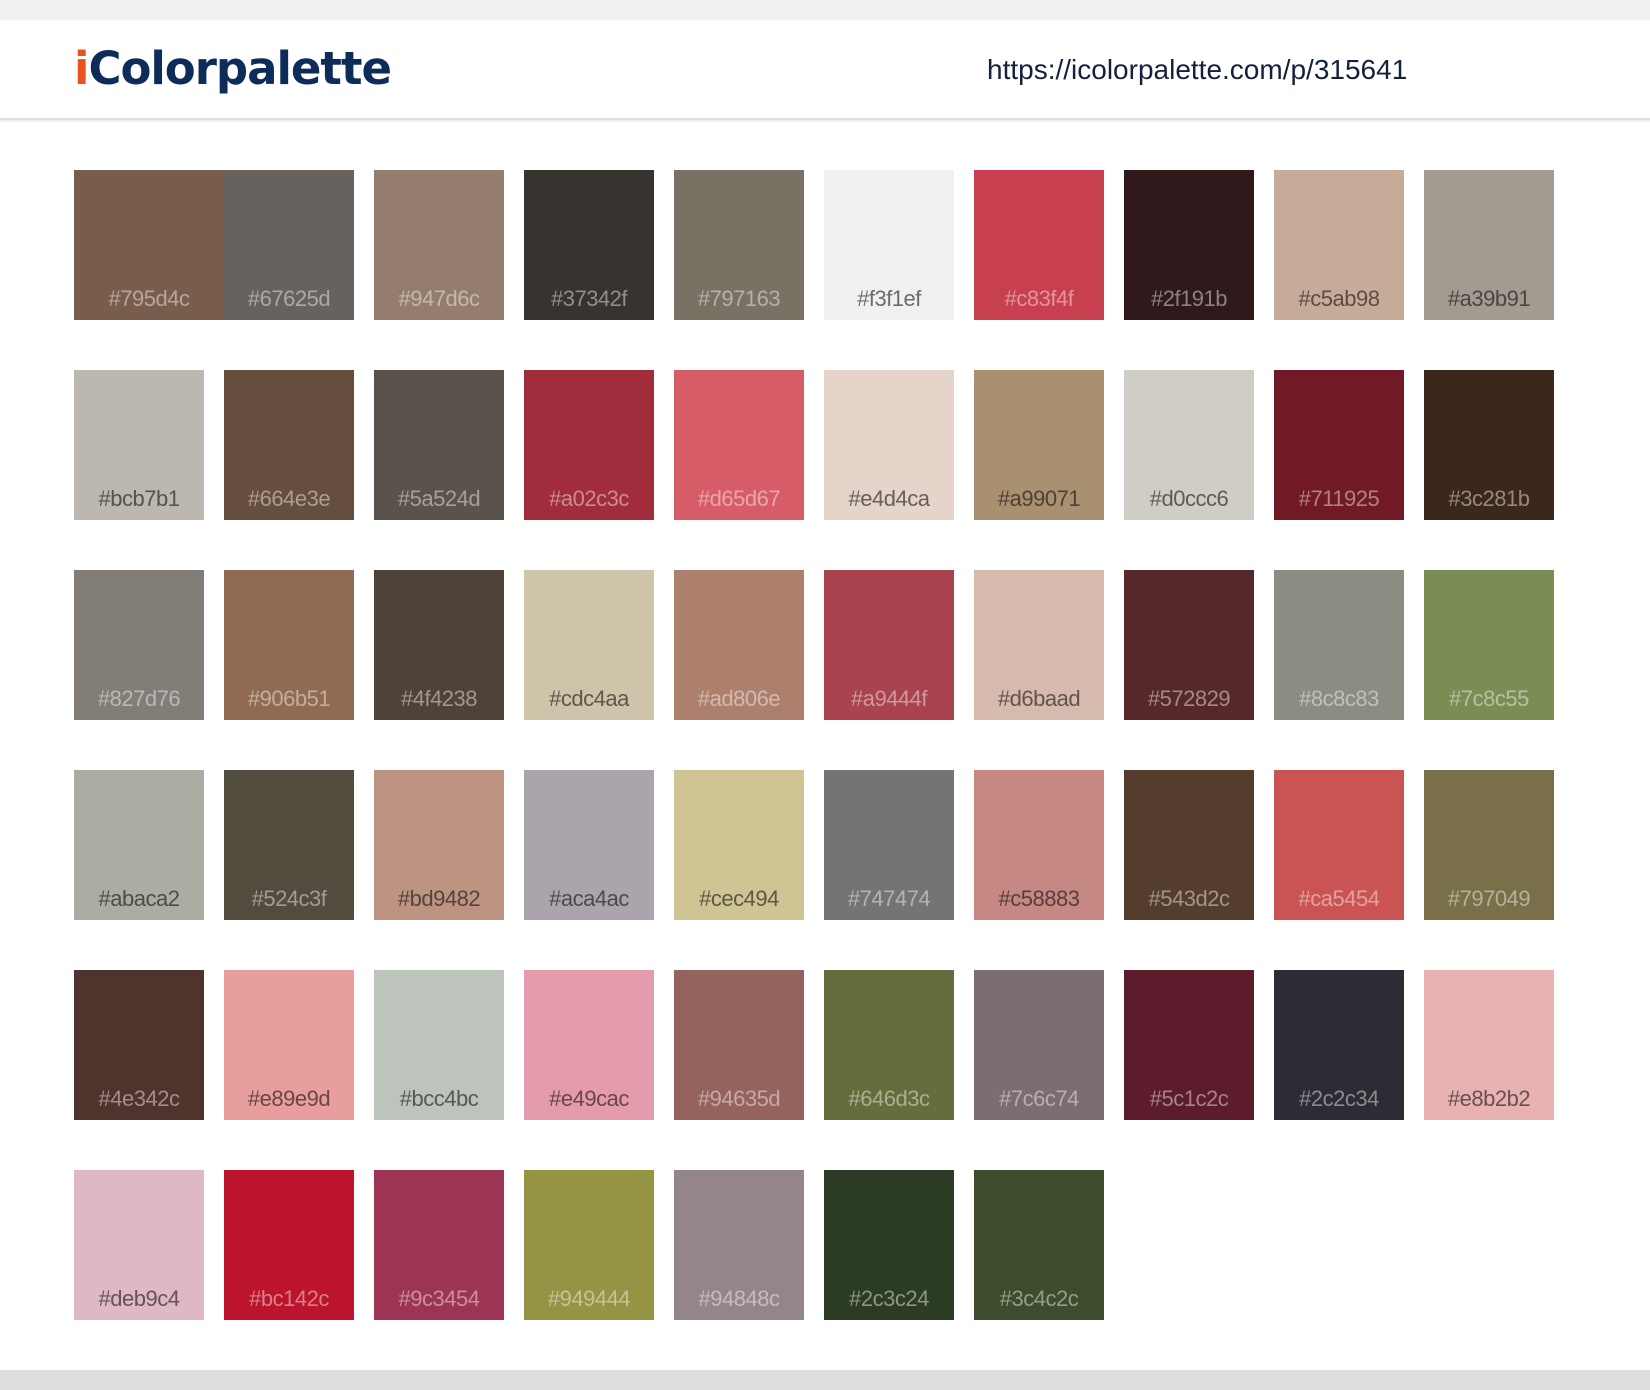 This screenshot has height=1390, width=1650. What do you see at coordinates (589, 698) in the screenshot?
I see `color-hex-label: #cdc4aa` at bounding box center [589, 698].